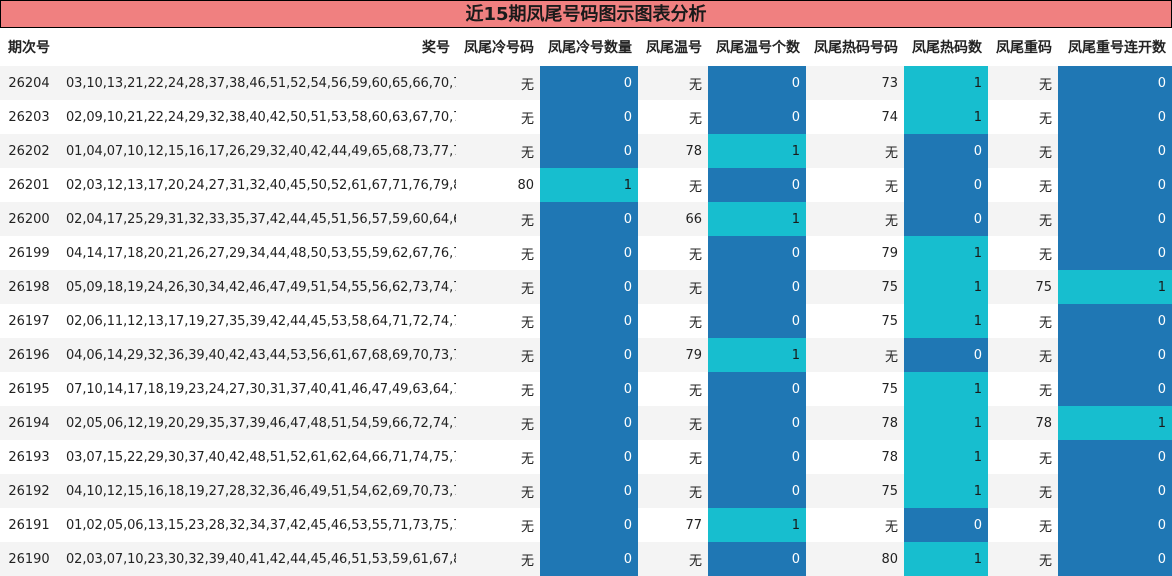 This screenshot has width=1172, height=576. Describe the element at coordinates (855, 117) in the screenshot. I see `hot-number-cell: 74` at that location.